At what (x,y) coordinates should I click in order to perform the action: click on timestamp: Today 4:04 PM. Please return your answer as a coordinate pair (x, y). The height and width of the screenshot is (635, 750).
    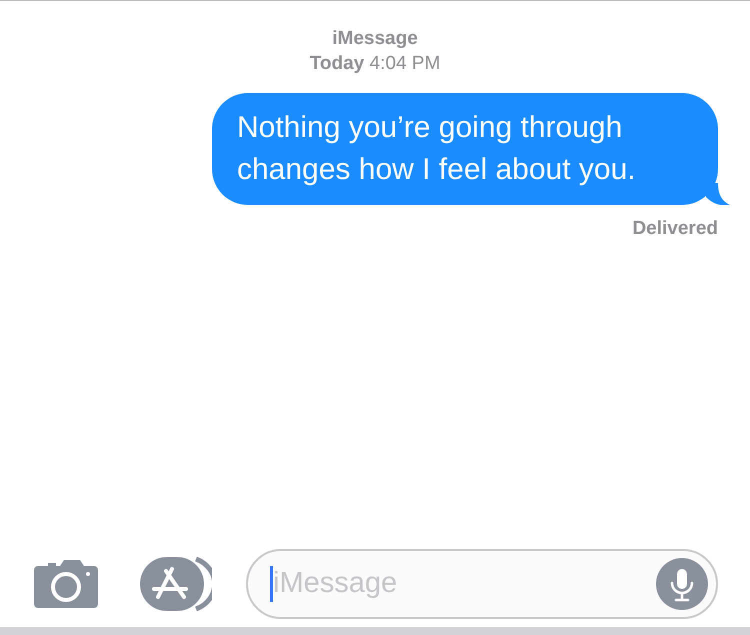
    Looking at the image, I should click on (375, 64).